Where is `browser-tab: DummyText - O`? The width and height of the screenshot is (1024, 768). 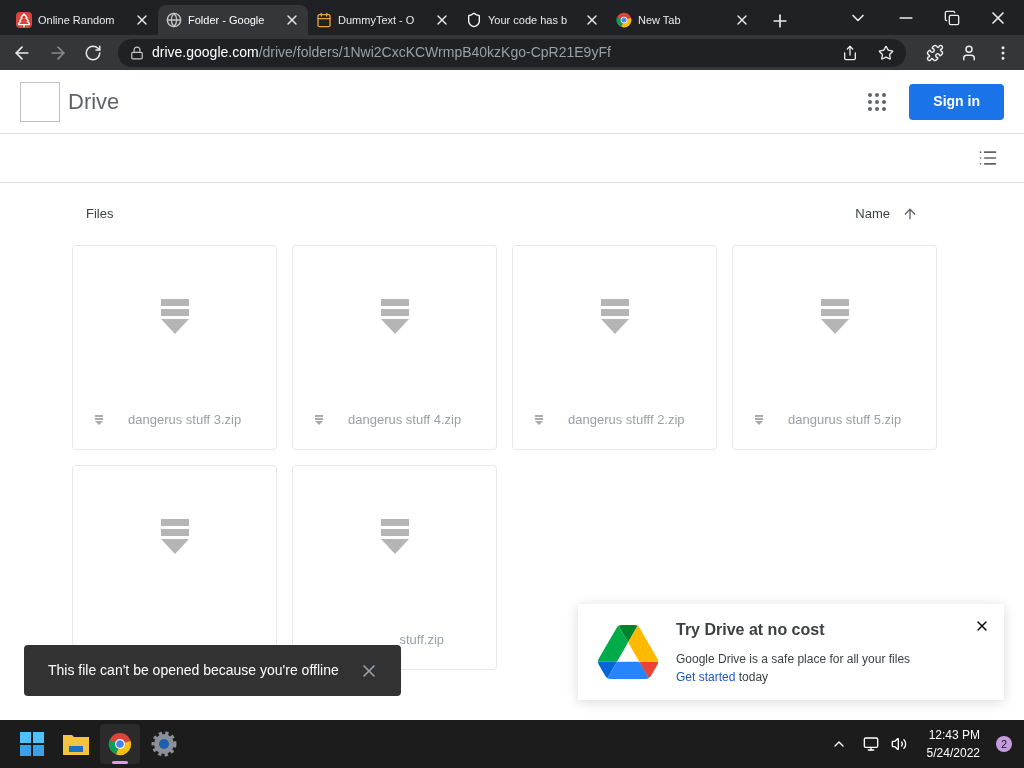
browser-tab: DummyText - O is located at coordinates (383, 20).